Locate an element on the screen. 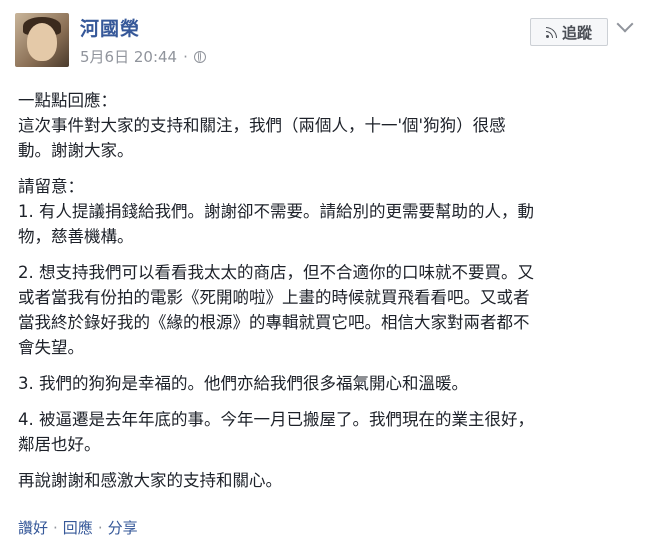 The height and width of the screenshot is (538, 650). post-meta: 5月6日 20:44 · is located at coordinates (143, 56).